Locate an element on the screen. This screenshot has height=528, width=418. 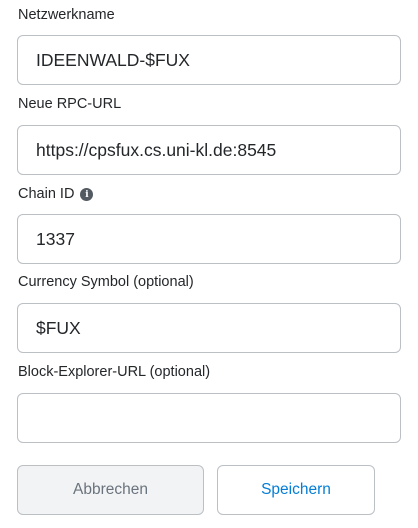
block-explorer-url-input is located at coordinates (209, 418).